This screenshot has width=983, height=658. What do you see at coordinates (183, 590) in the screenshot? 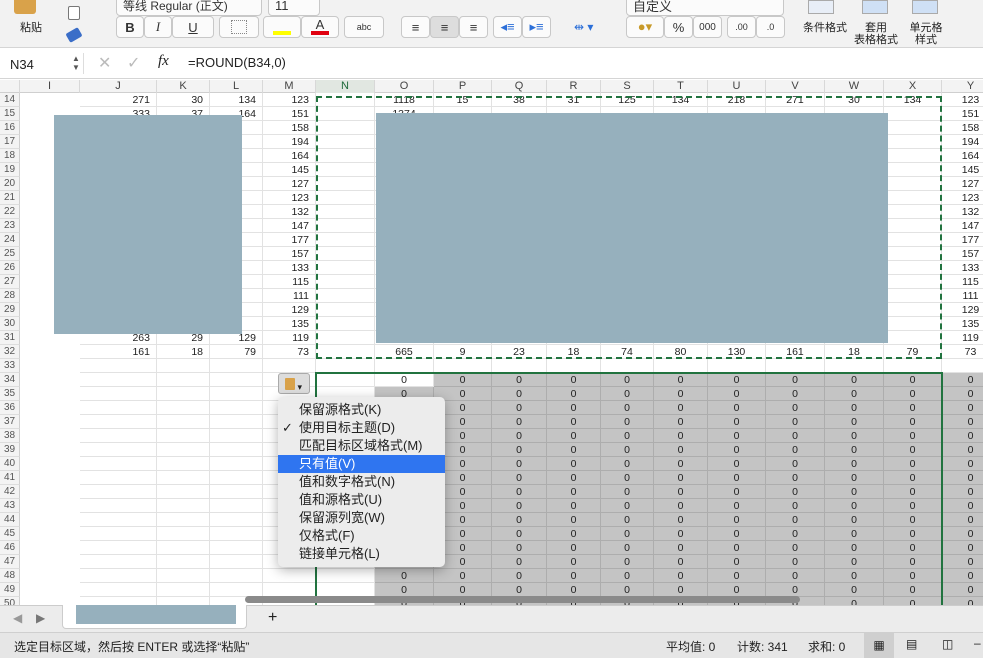
I see `cell-J49` at bounding box center [183, 590].